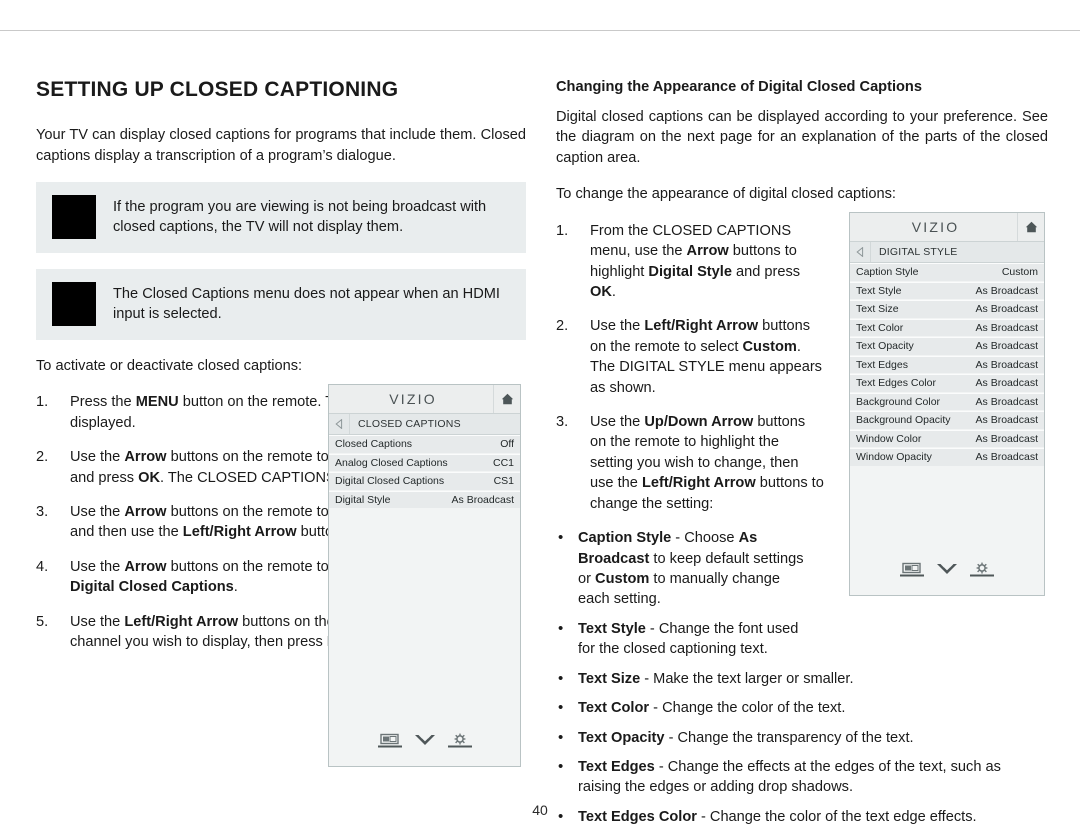 This screenshot has height=836, width=1080. I want to click on tv-menu-row: Text Size As Broadcast, so click(947, 309).